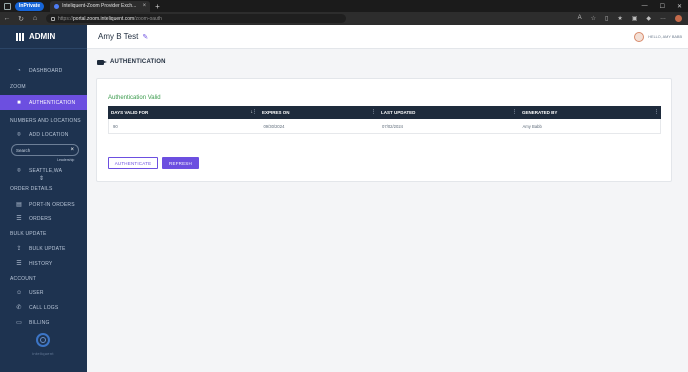 The image size is (688, 372). What do you see at coordinates (31, 189) in the screenshot?
I see `section-order-details: ORDER DETAILS` at bounding box center [31, 189].